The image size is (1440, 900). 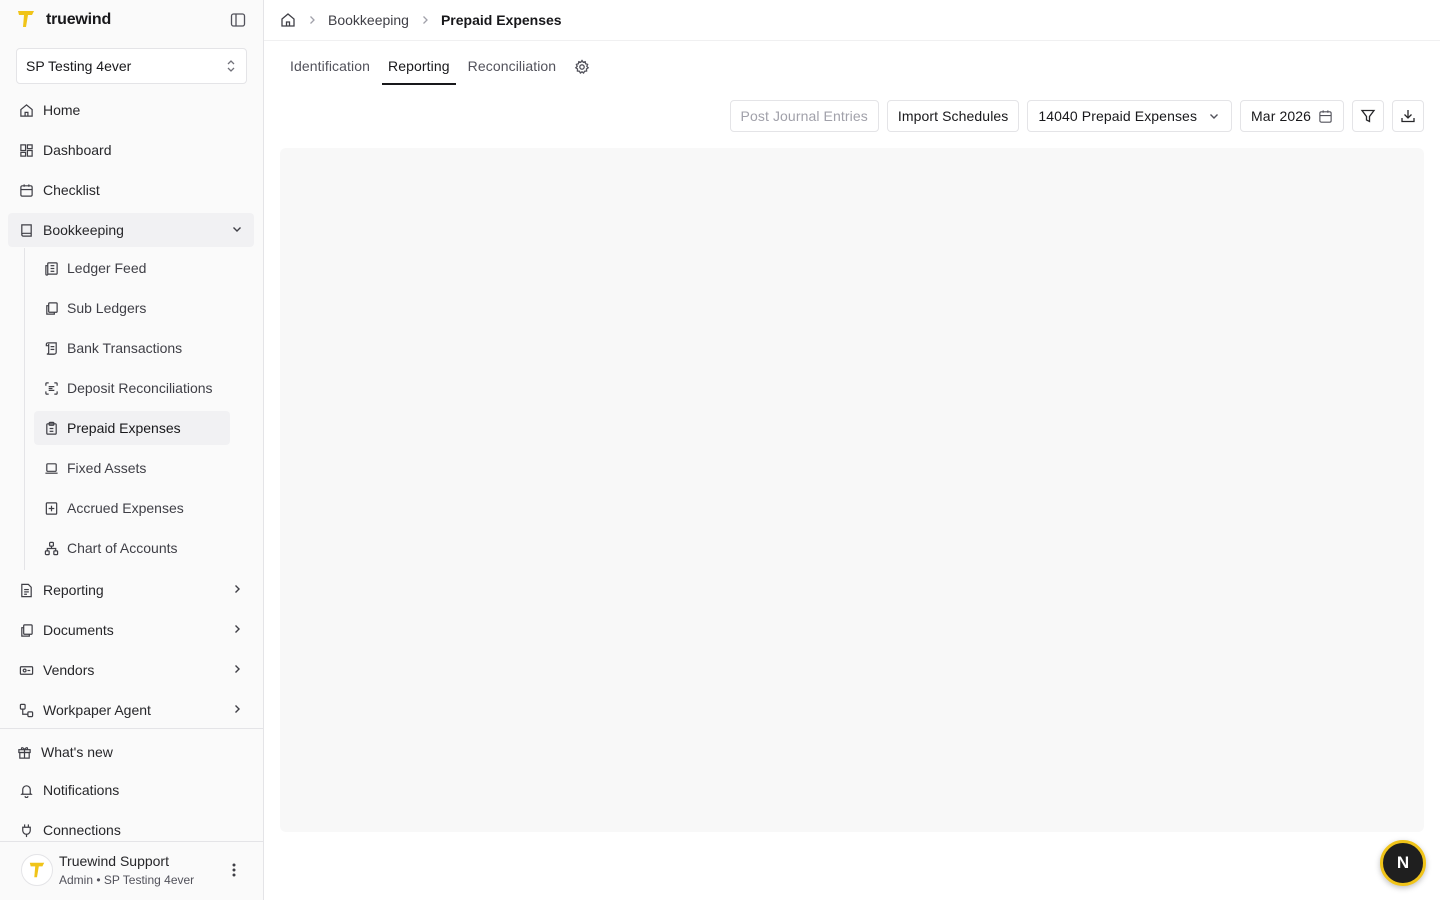 What do you see at coordinates (804, 116) in the screenshot?
I see `post-journal-entries-button: Post Journal Entries` at bounding box center [804, 116].